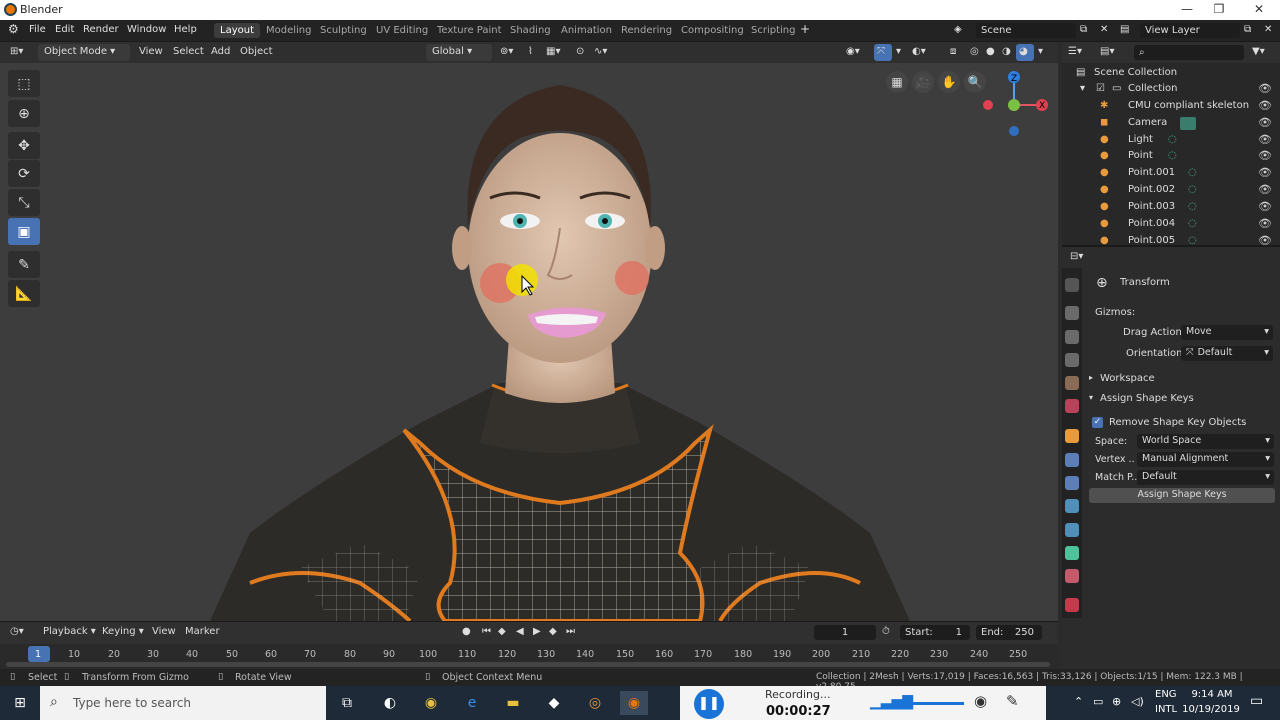 Image resolution: width=1280 pixels, height=720 pixels. Describe the element at coordinates (24, 173) in the screenshot. I see `rotate-icon: ⟳` at that location.